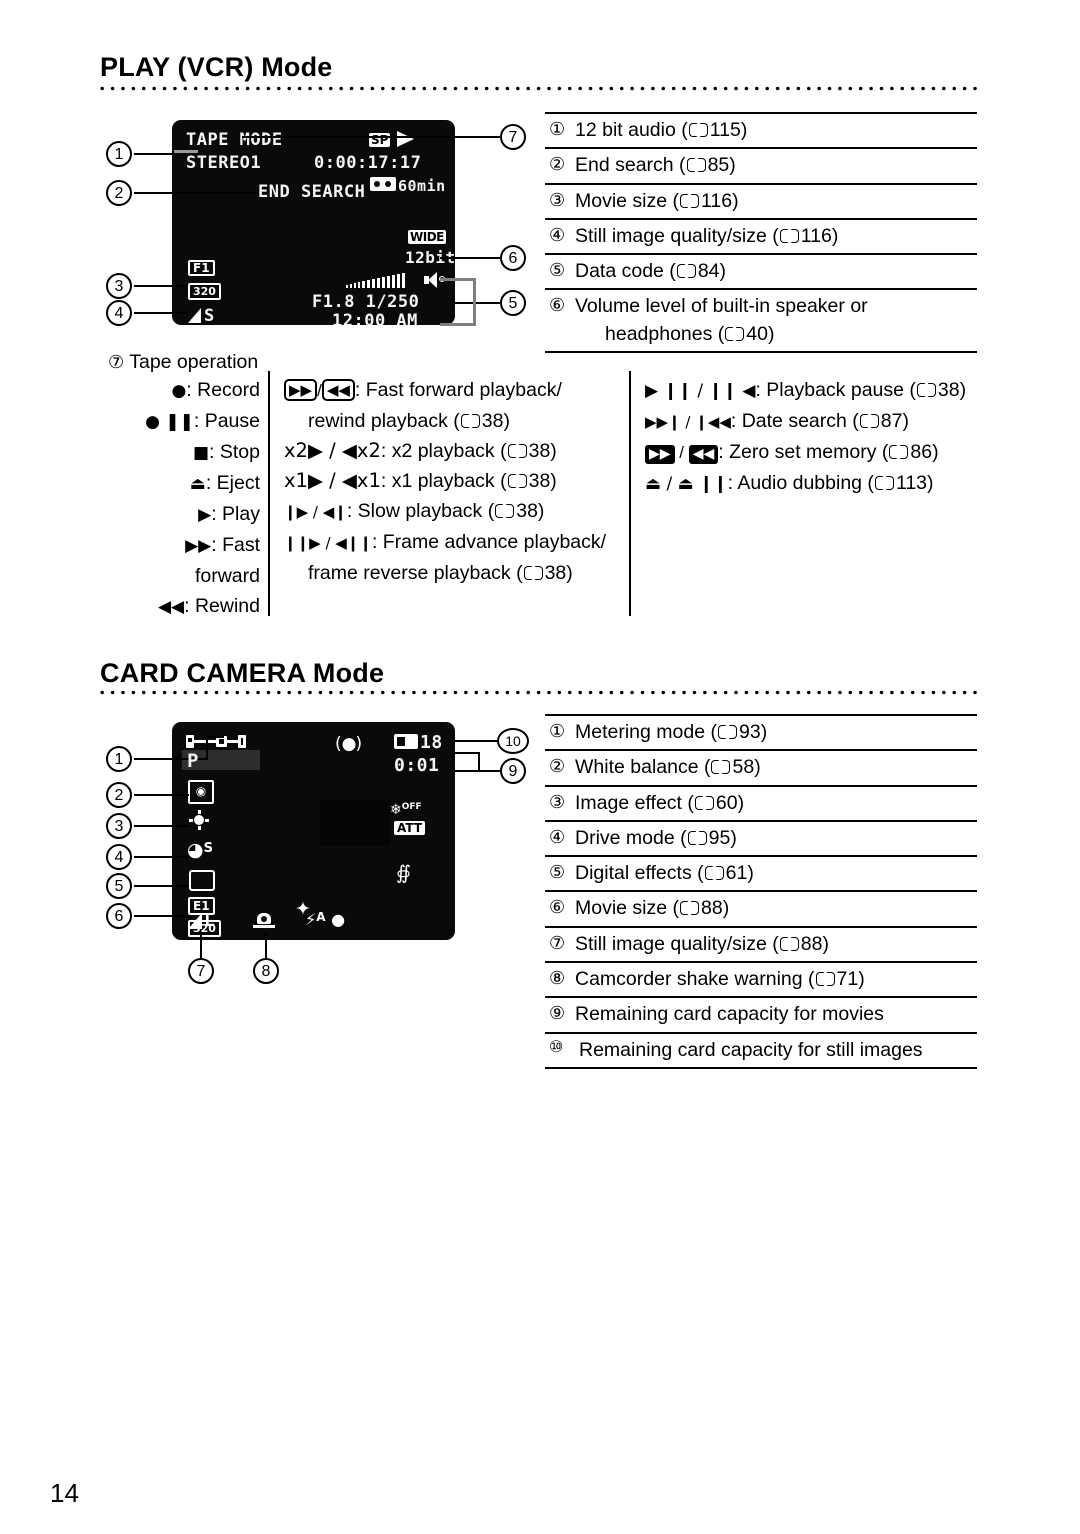 This screenshot has height=1534, width=1080. What do you see at coordinates (557, 270) in the screenshot?
I see `legend-row-num: ⑤` at bounding box center [557, 270].